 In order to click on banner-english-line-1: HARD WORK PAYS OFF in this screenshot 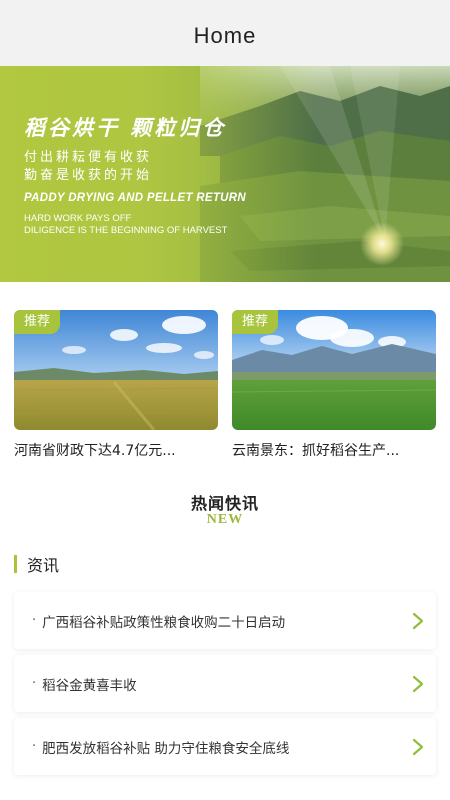, I will do `click(78, 218)`.